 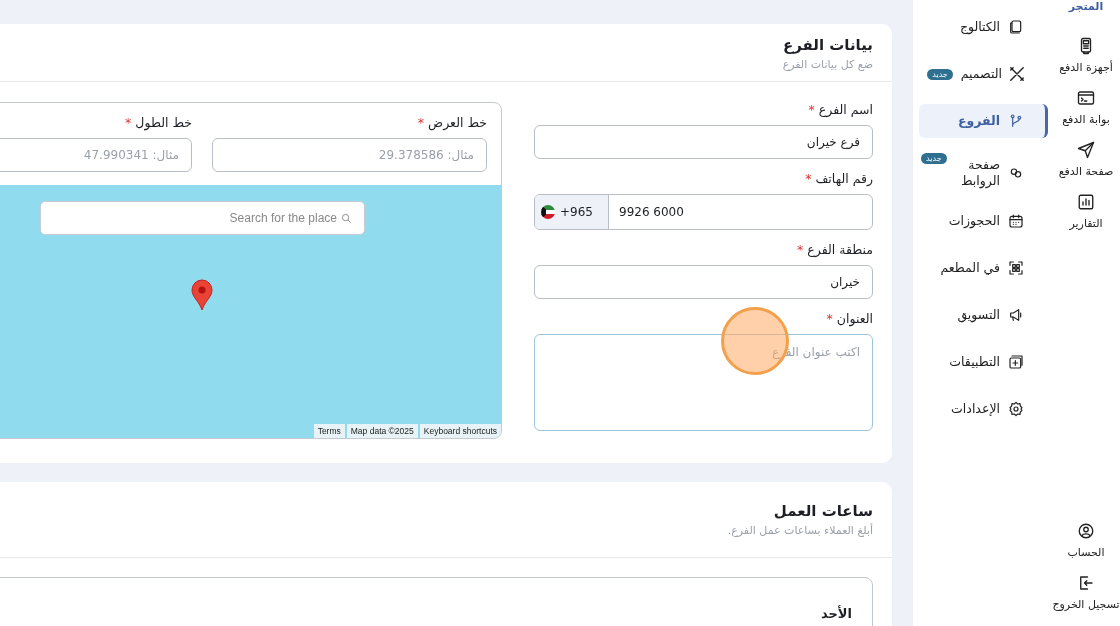 What do you see at coordinates (822, 511) in the screenshot?
I see `section-title: ساعات العمل` at bounding box center [822, 511].